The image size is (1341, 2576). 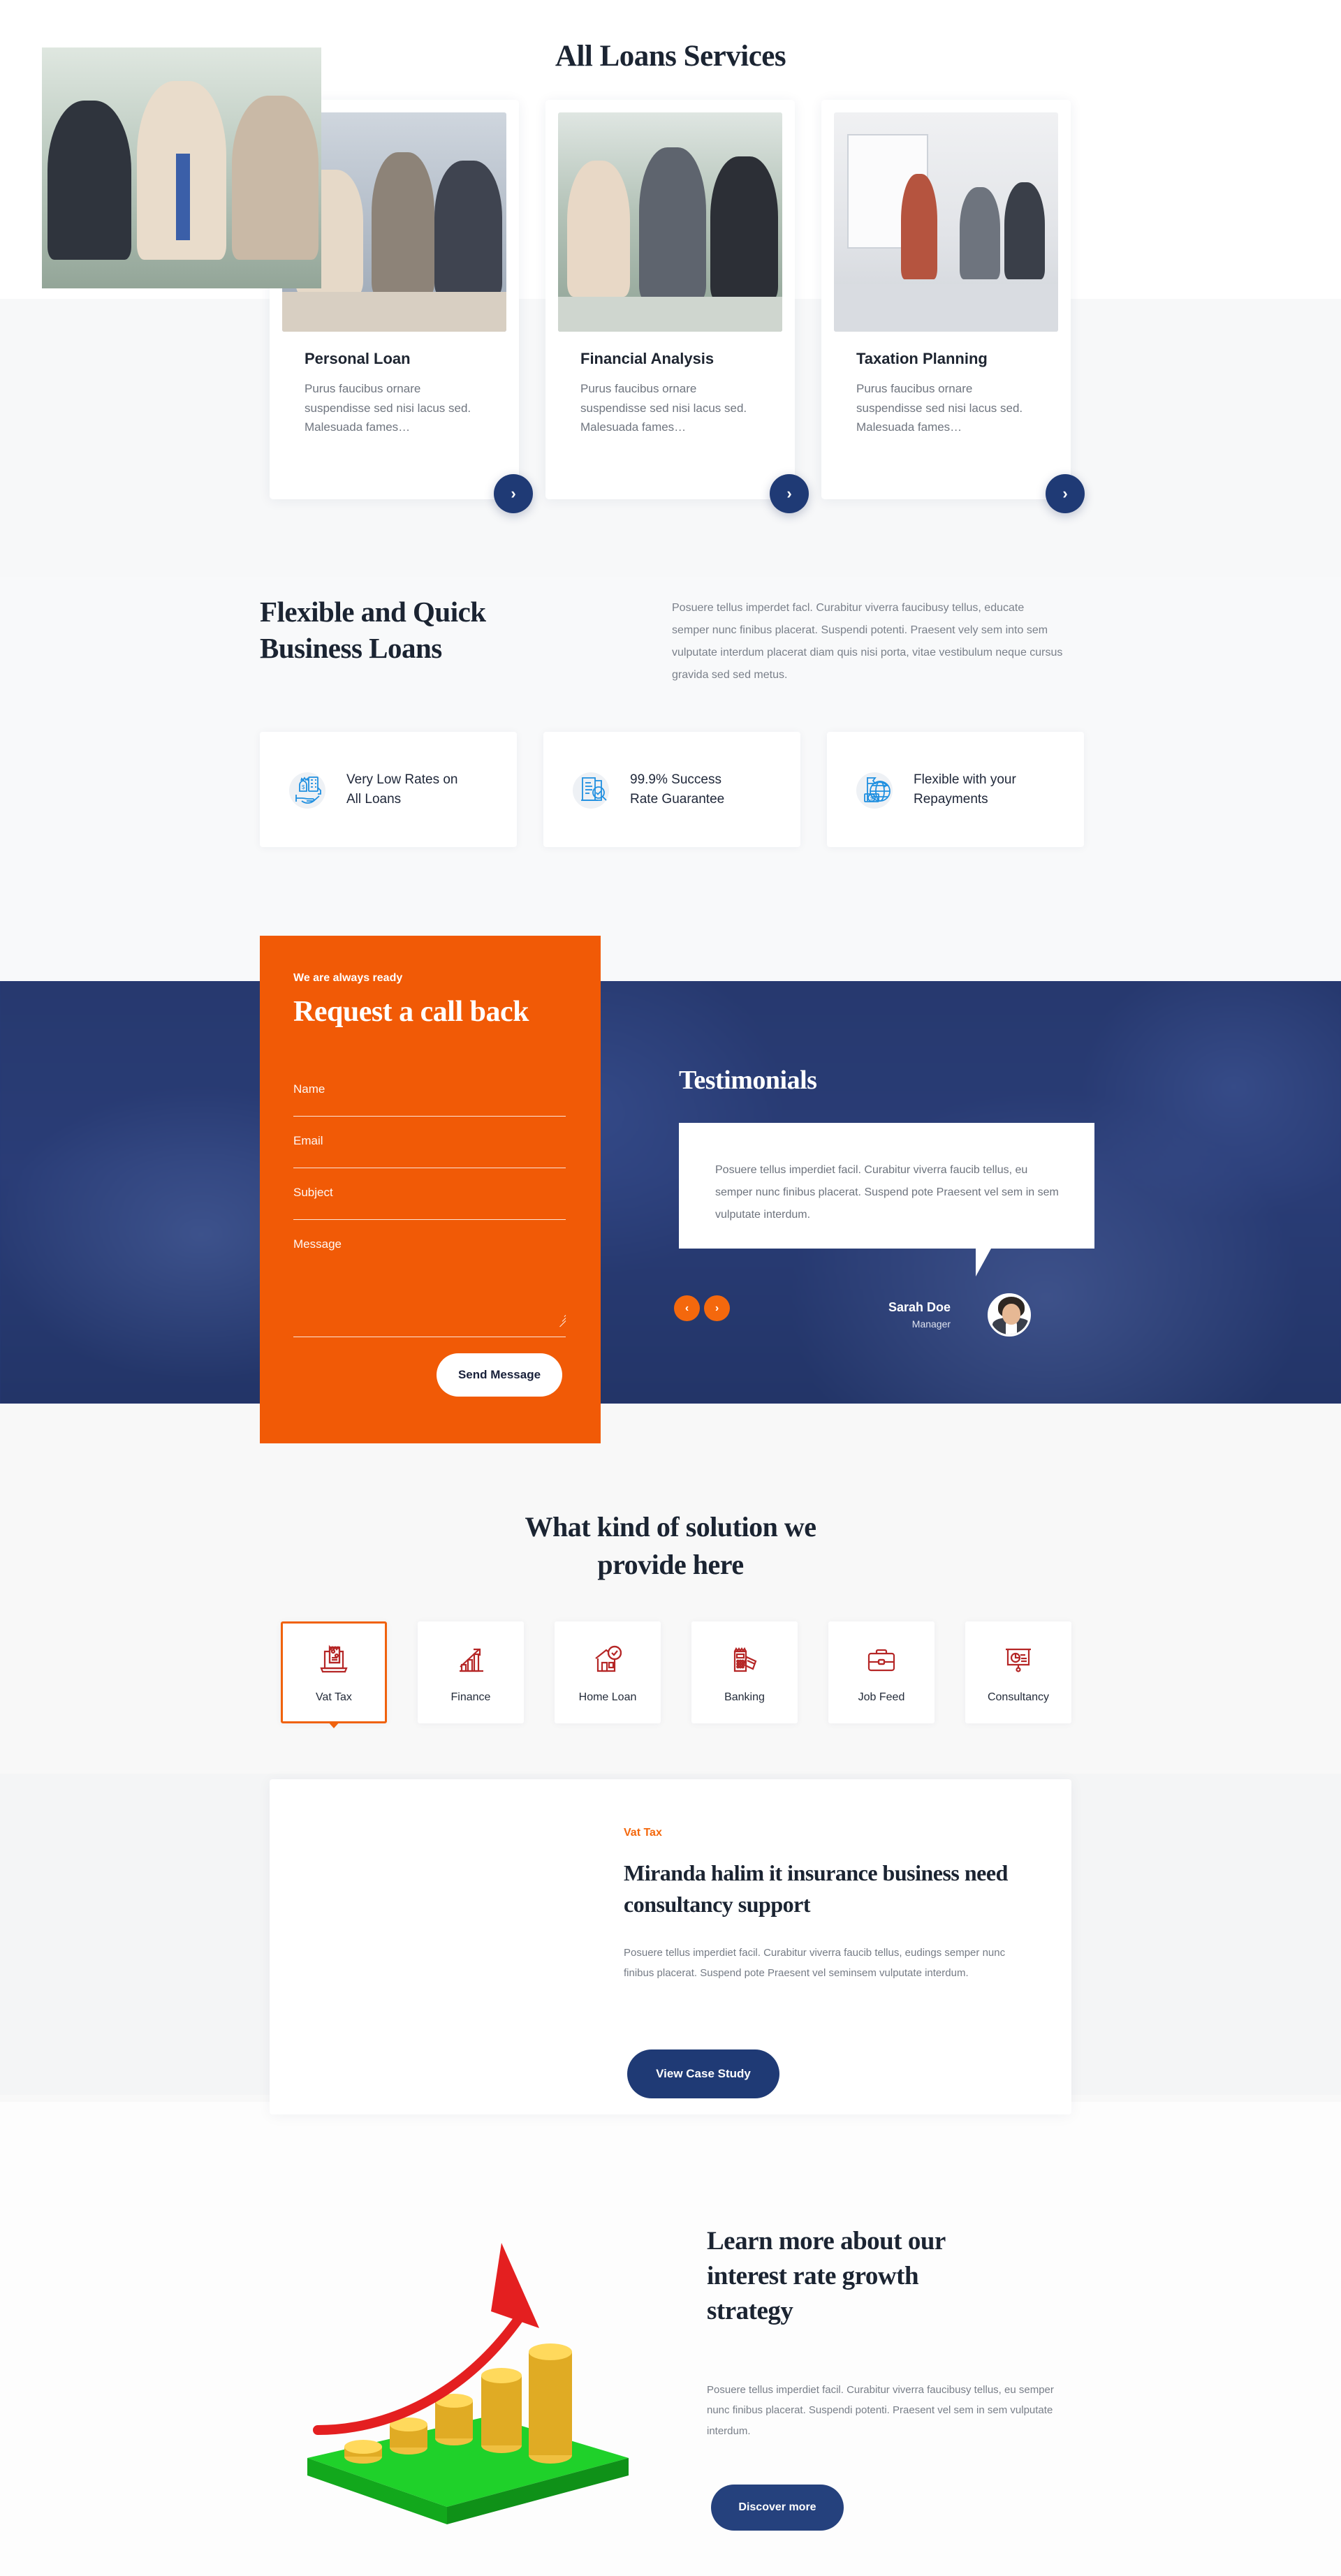 I want to click on tab-label: Vat Tax, so click(x=334, y=1697).